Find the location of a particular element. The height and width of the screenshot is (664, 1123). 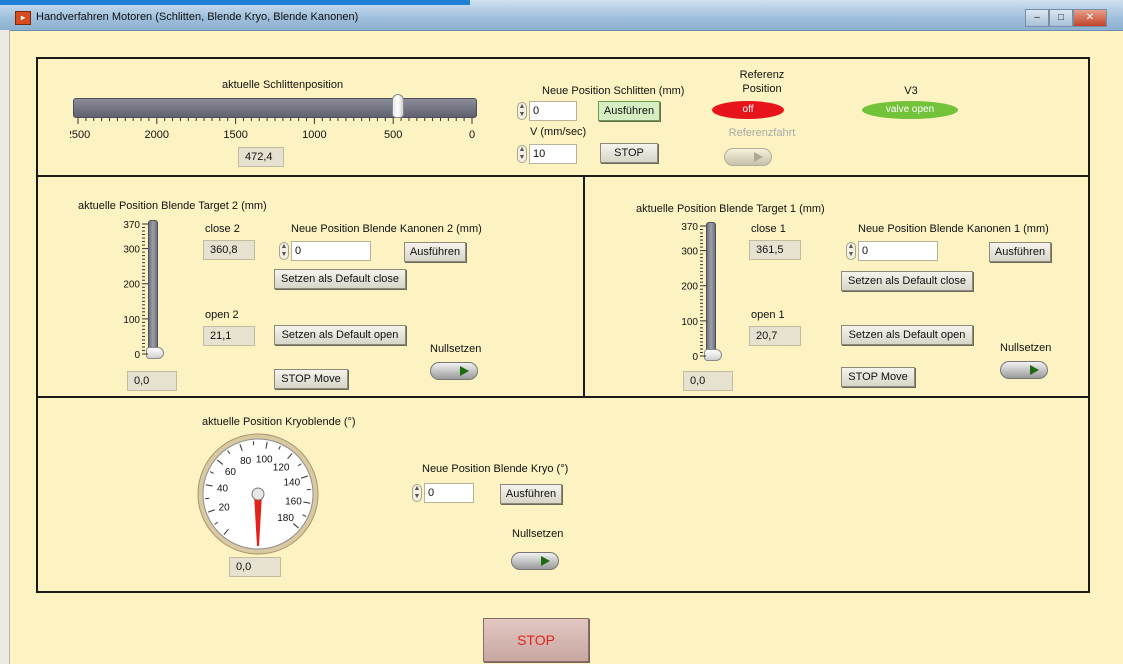

kryo-nullsetzen-toggle is located at coordinates (535, 561).